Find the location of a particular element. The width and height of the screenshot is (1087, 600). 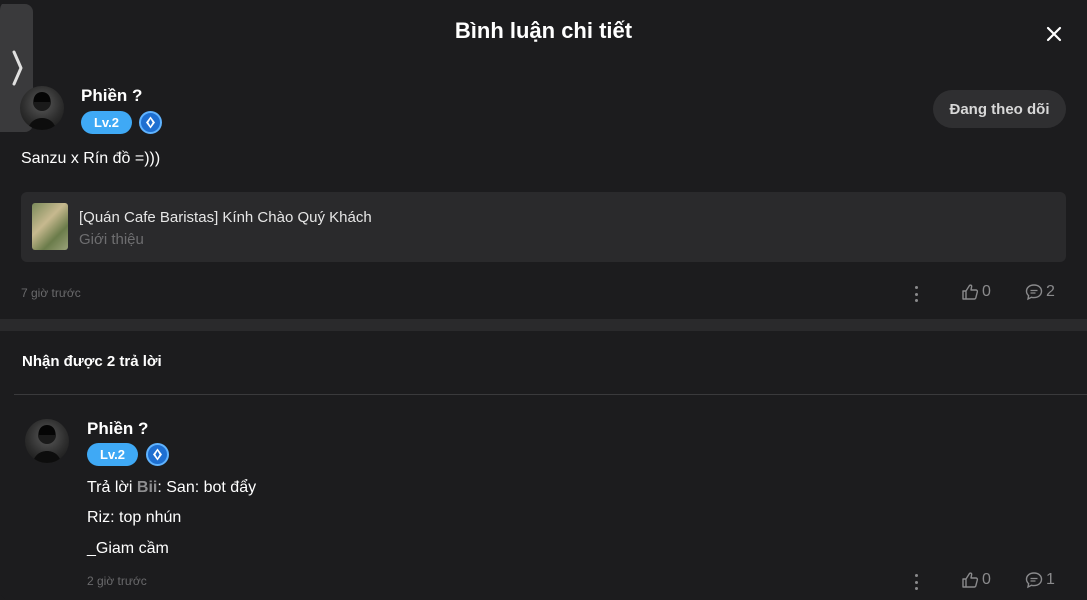

comment-text: Sanzu x Rín đồ =))) is located at coordinates (91, 158).